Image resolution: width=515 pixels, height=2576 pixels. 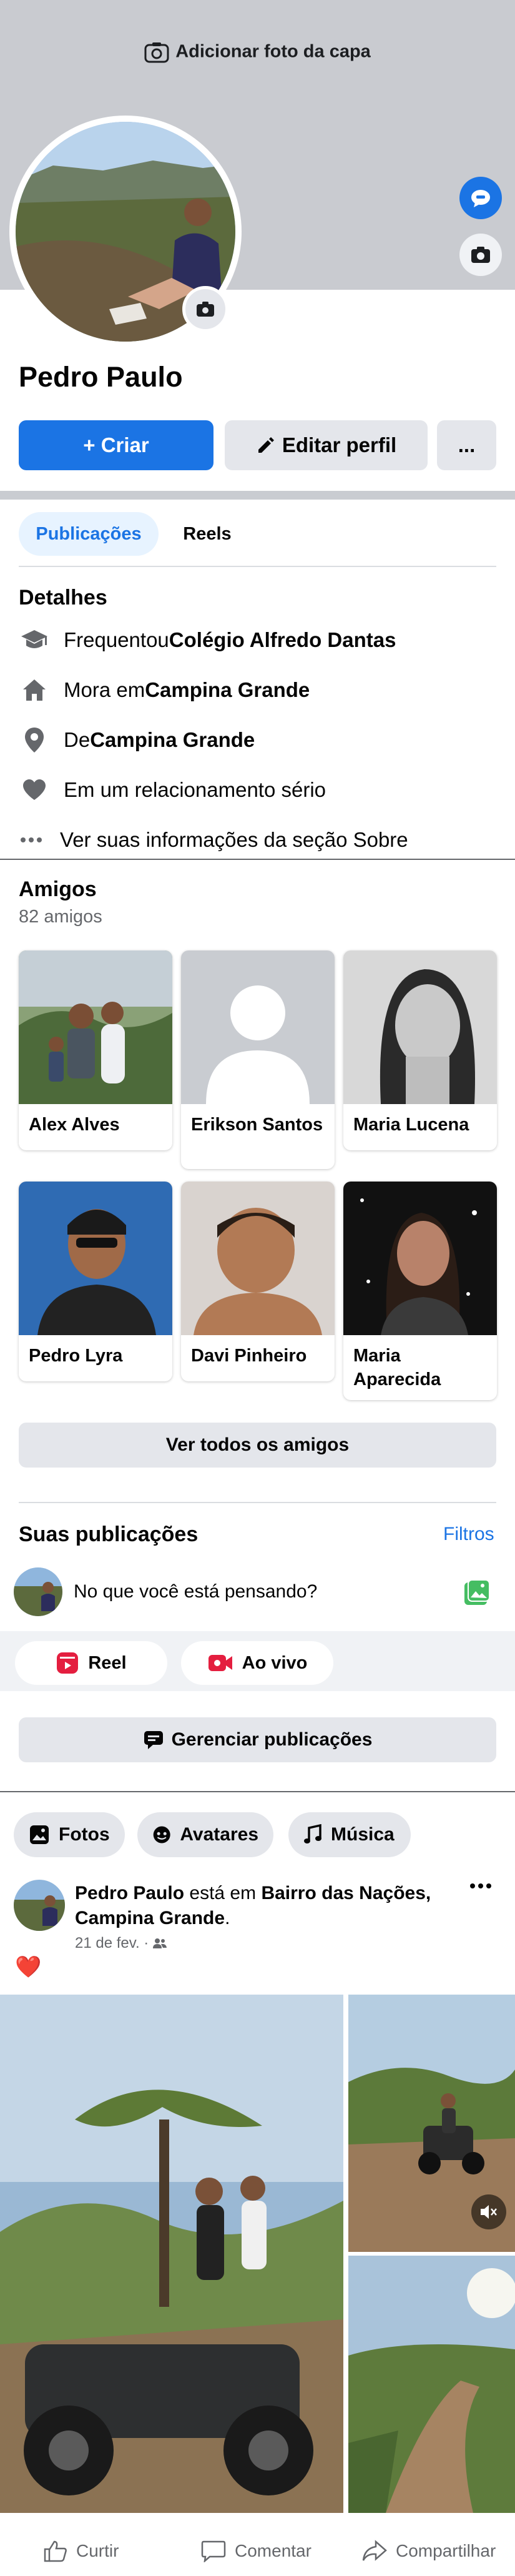 I want to click on create-label: + Criar, so click(x=116, y=445).